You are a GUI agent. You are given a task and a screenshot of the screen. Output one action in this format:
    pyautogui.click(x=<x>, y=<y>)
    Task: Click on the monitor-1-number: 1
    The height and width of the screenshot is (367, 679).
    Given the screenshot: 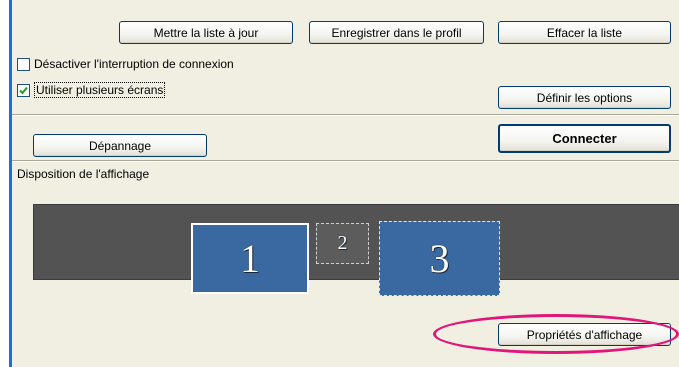 What is the action you would take?
    pyautogui.click(x=250, y=258)
    